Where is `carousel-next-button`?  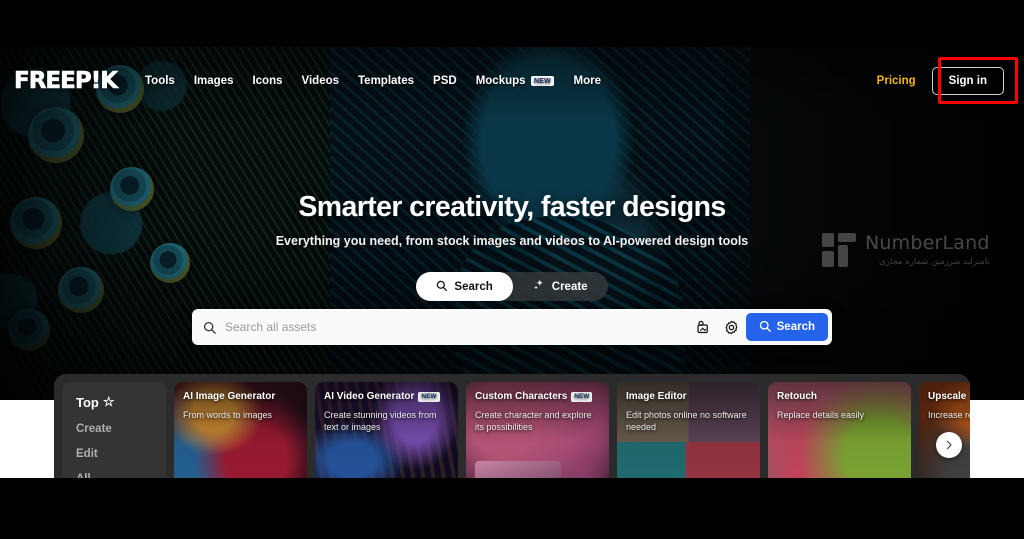
carousel-next-button is located at coordinates (949, 444).